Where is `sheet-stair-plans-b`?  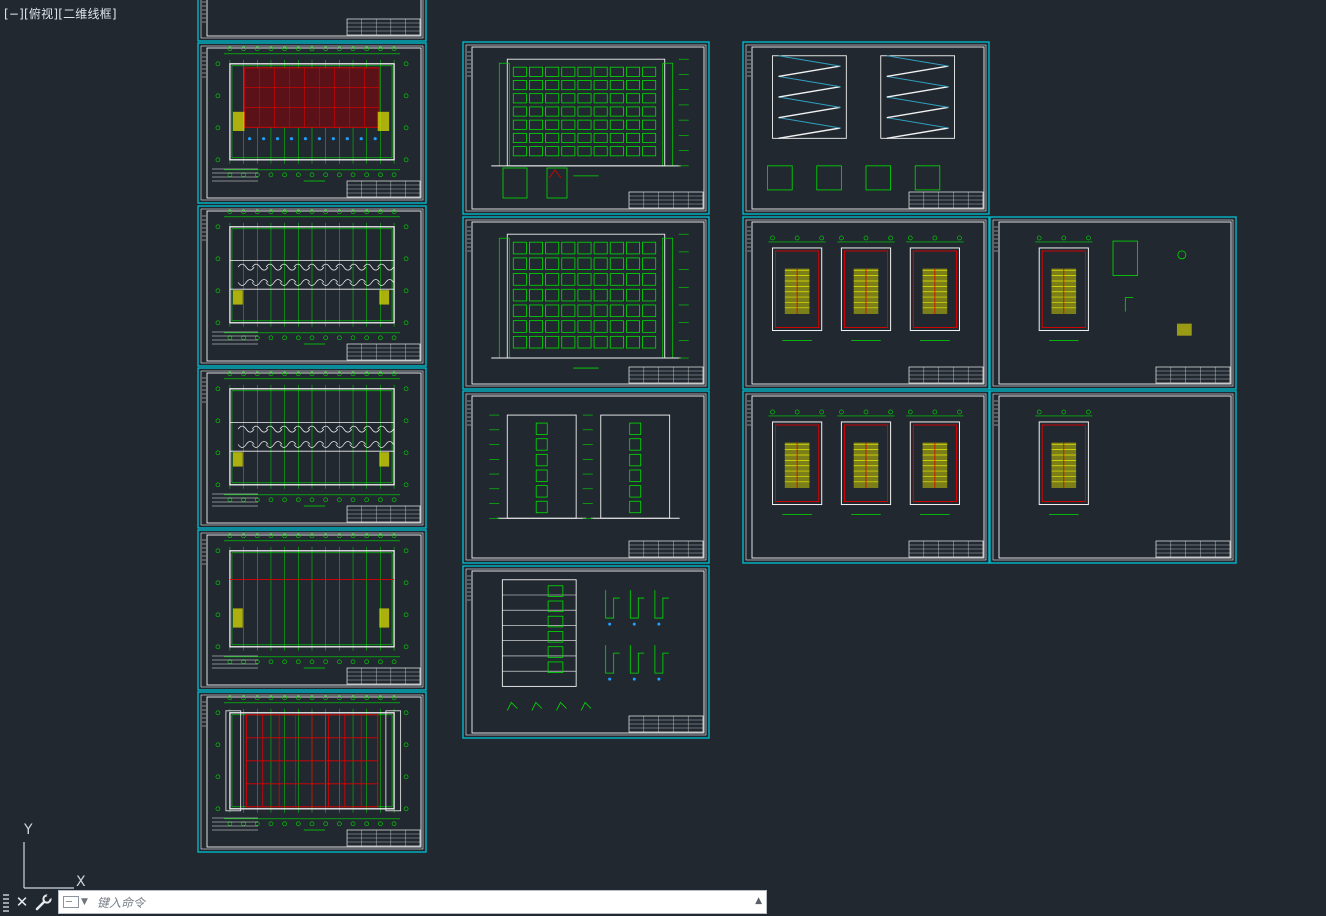 sheet-stair-plans-b is located at coordinates (866, 477).